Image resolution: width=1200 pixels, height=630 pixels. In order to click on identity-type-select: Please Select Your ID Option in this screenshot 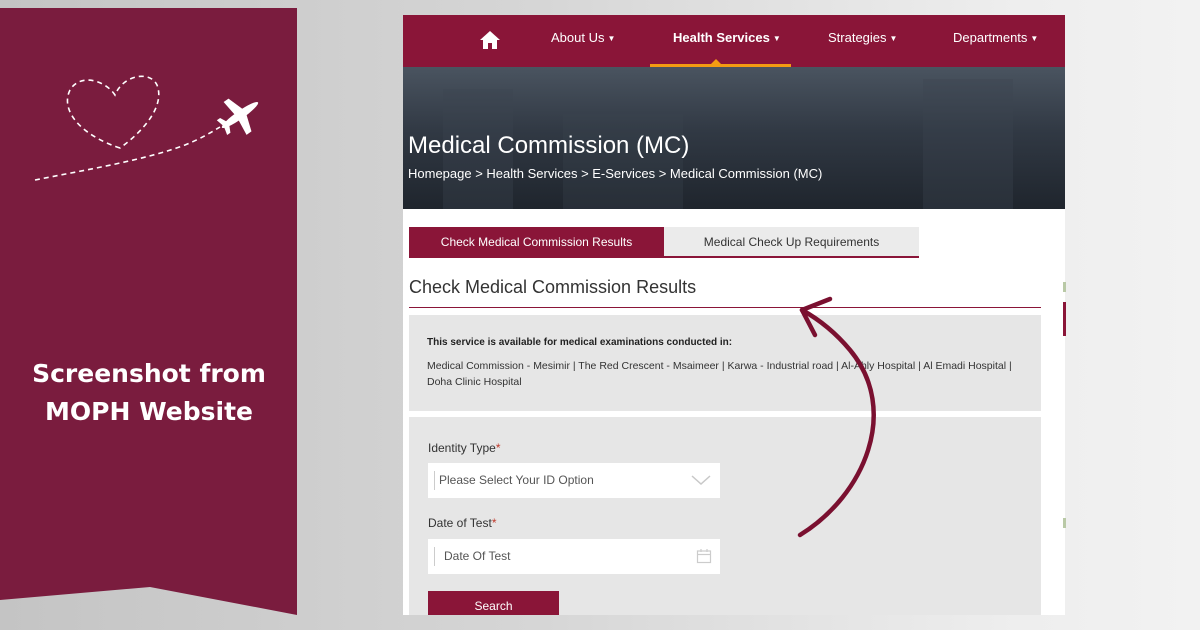, I will do `click(574, 480)`.